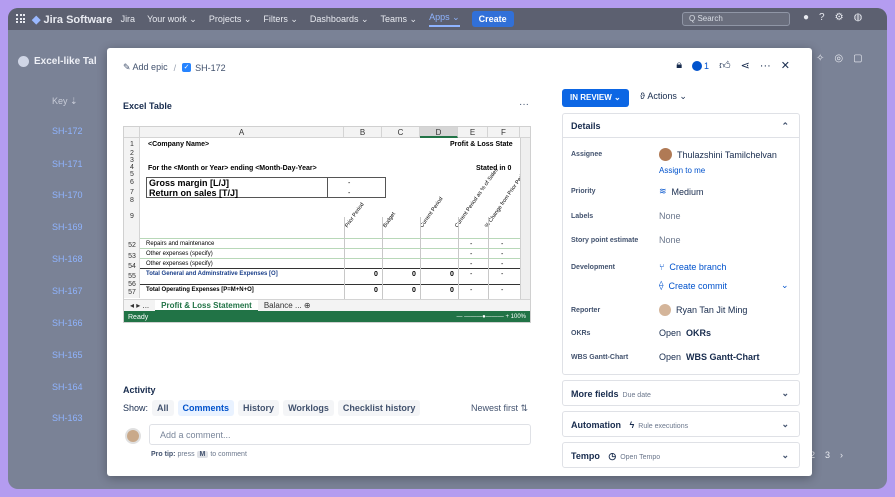 The image size is (895, 497). What do you see at coordinates (259, 408) in the screenshot?
I see `filter-history: History` at bounding box center [259, 408].